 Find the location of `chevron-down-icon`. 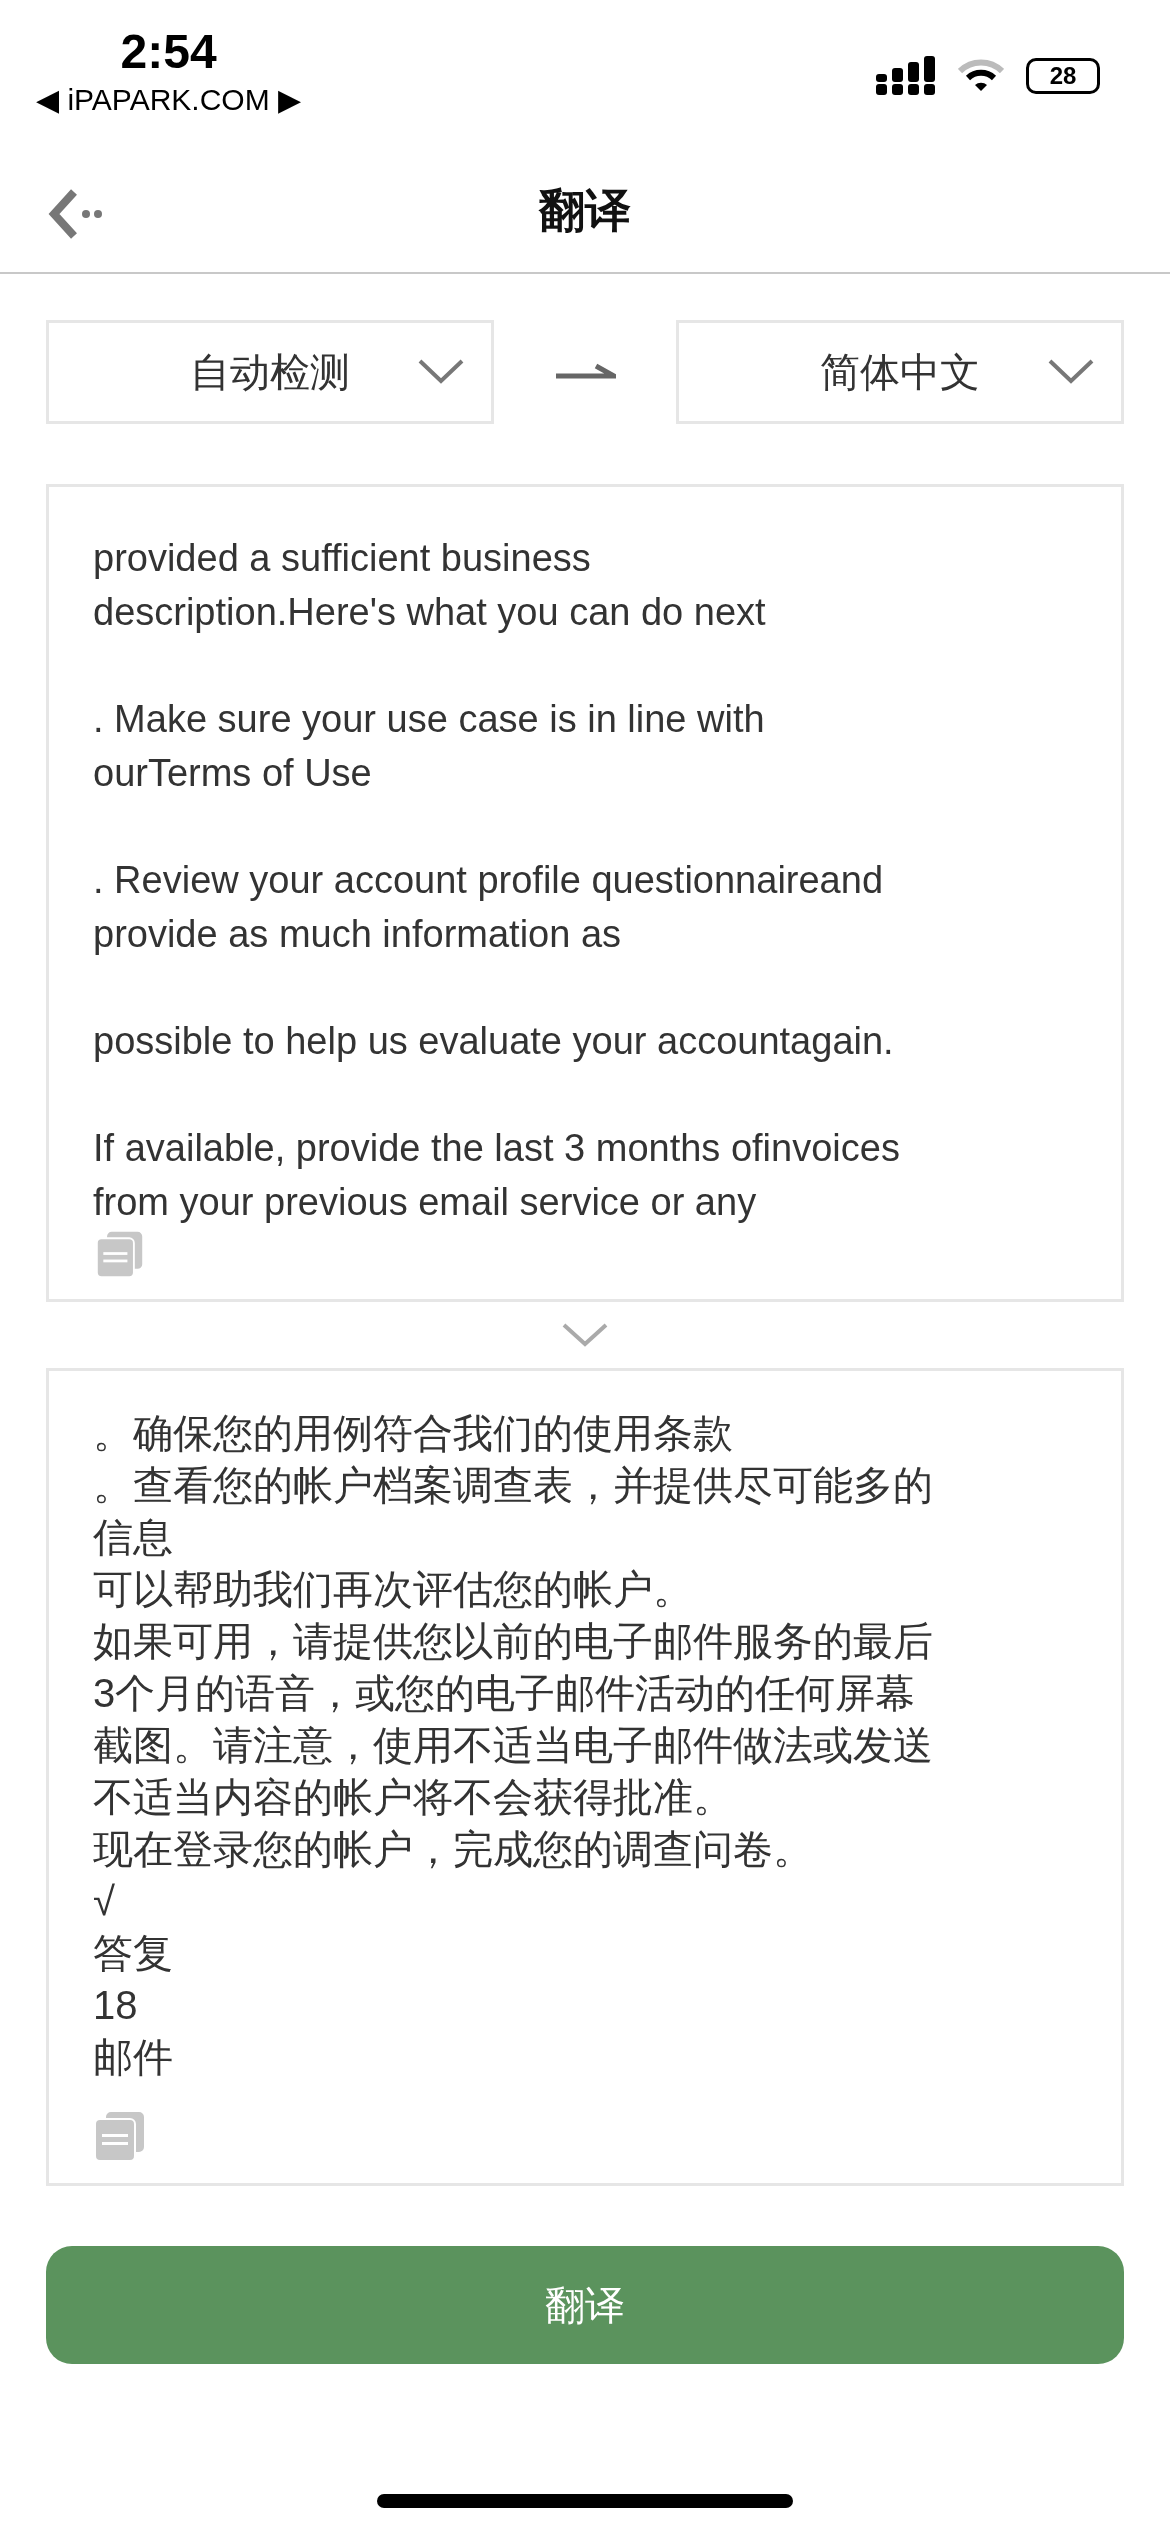

chevron-down-icon is located at coordinates (585, 1335).